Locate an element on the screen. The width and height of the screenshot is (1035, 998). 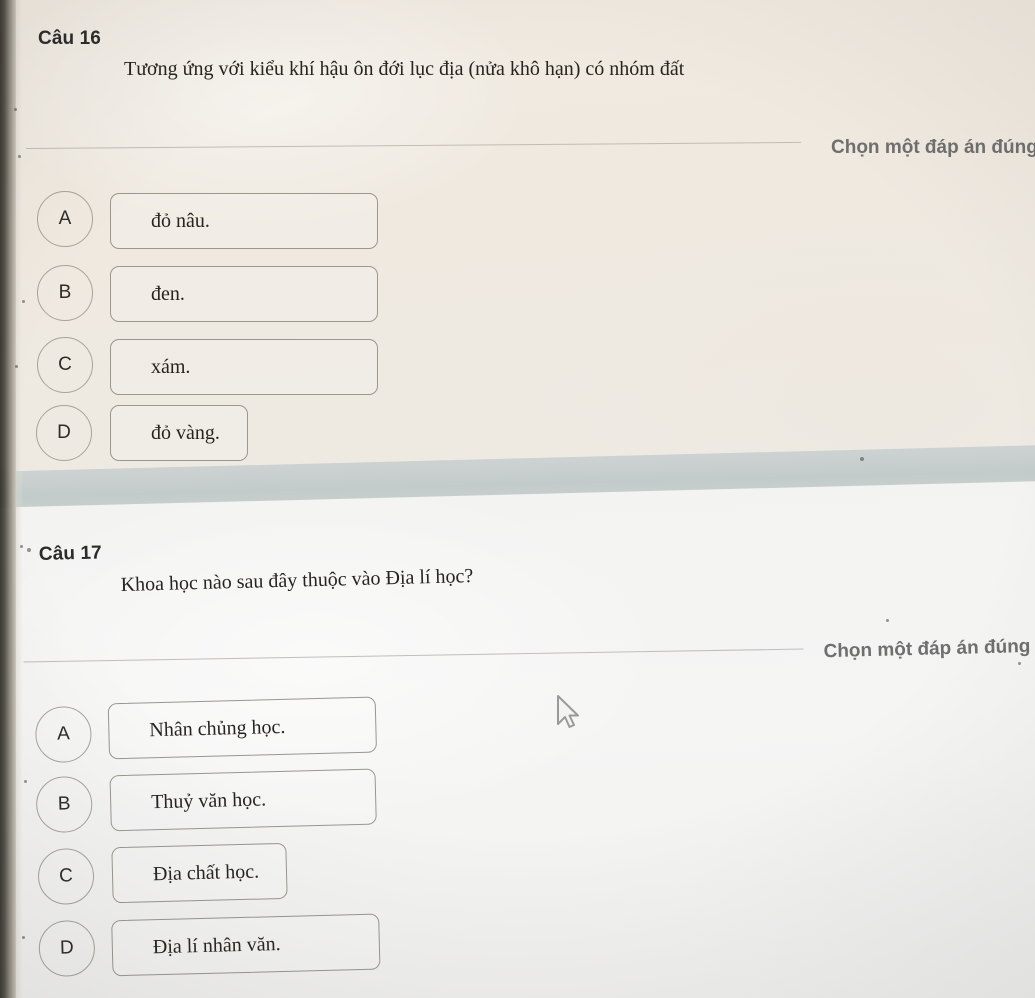
arrow-pointer-icon is located at coordinates (569, 715).